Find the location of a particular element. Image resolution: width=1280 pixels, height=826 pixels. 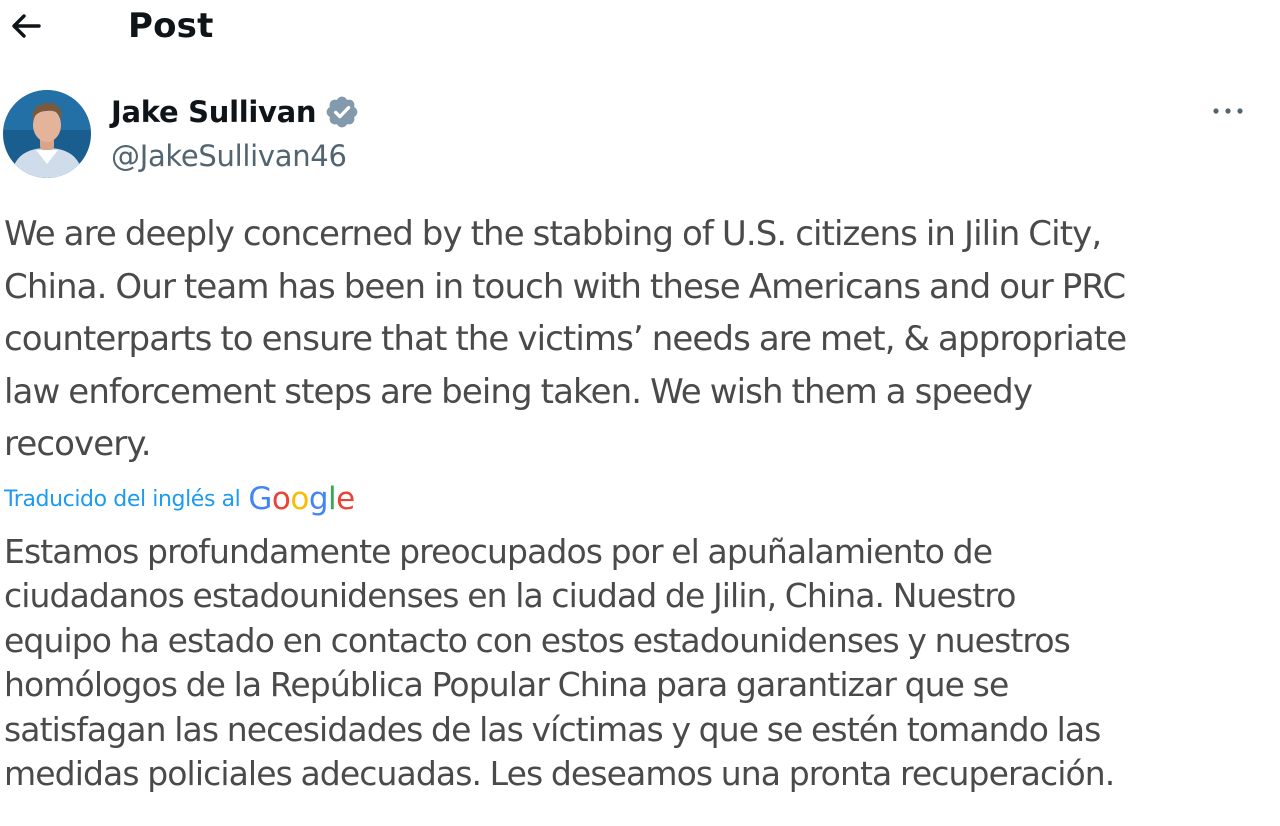

google-logo: Google is located at coordinates (301, 499).